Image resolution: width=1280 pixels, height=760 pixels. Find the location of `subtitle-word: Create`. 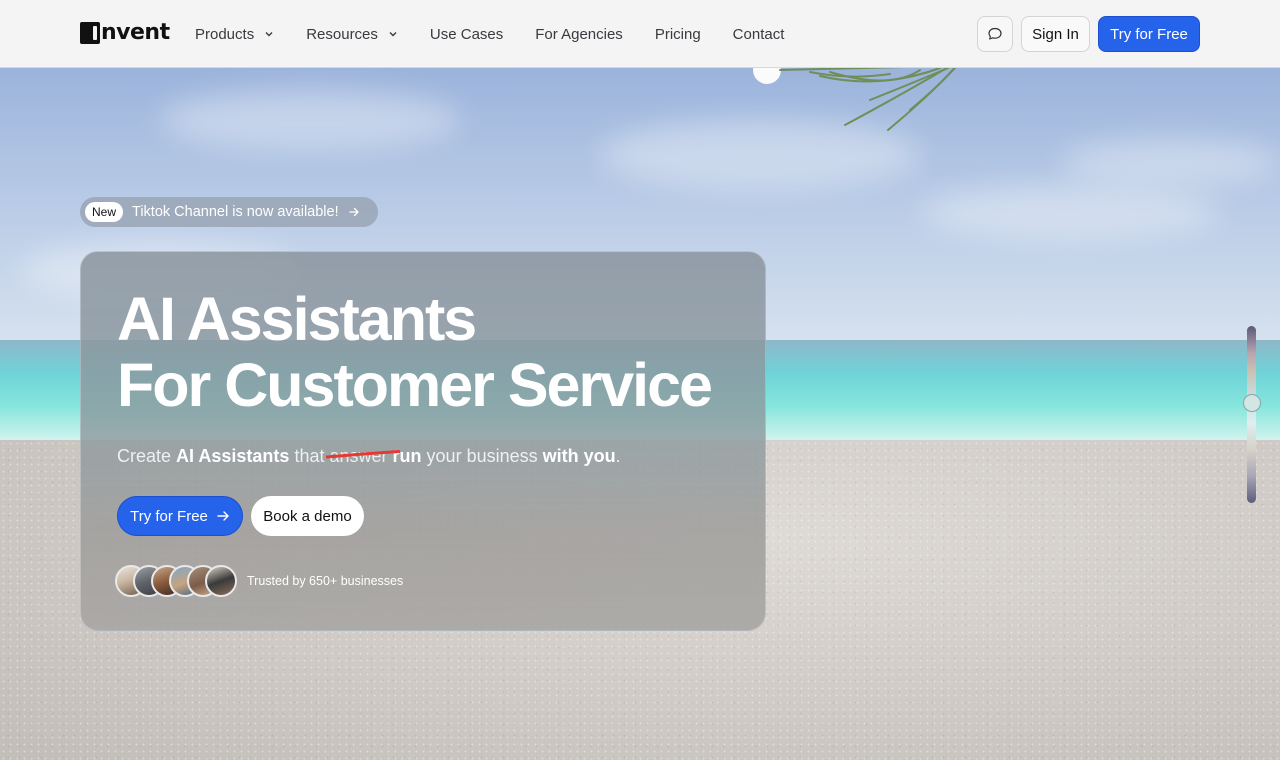

subtitle-word: Create is located at coordinates (144, 456).